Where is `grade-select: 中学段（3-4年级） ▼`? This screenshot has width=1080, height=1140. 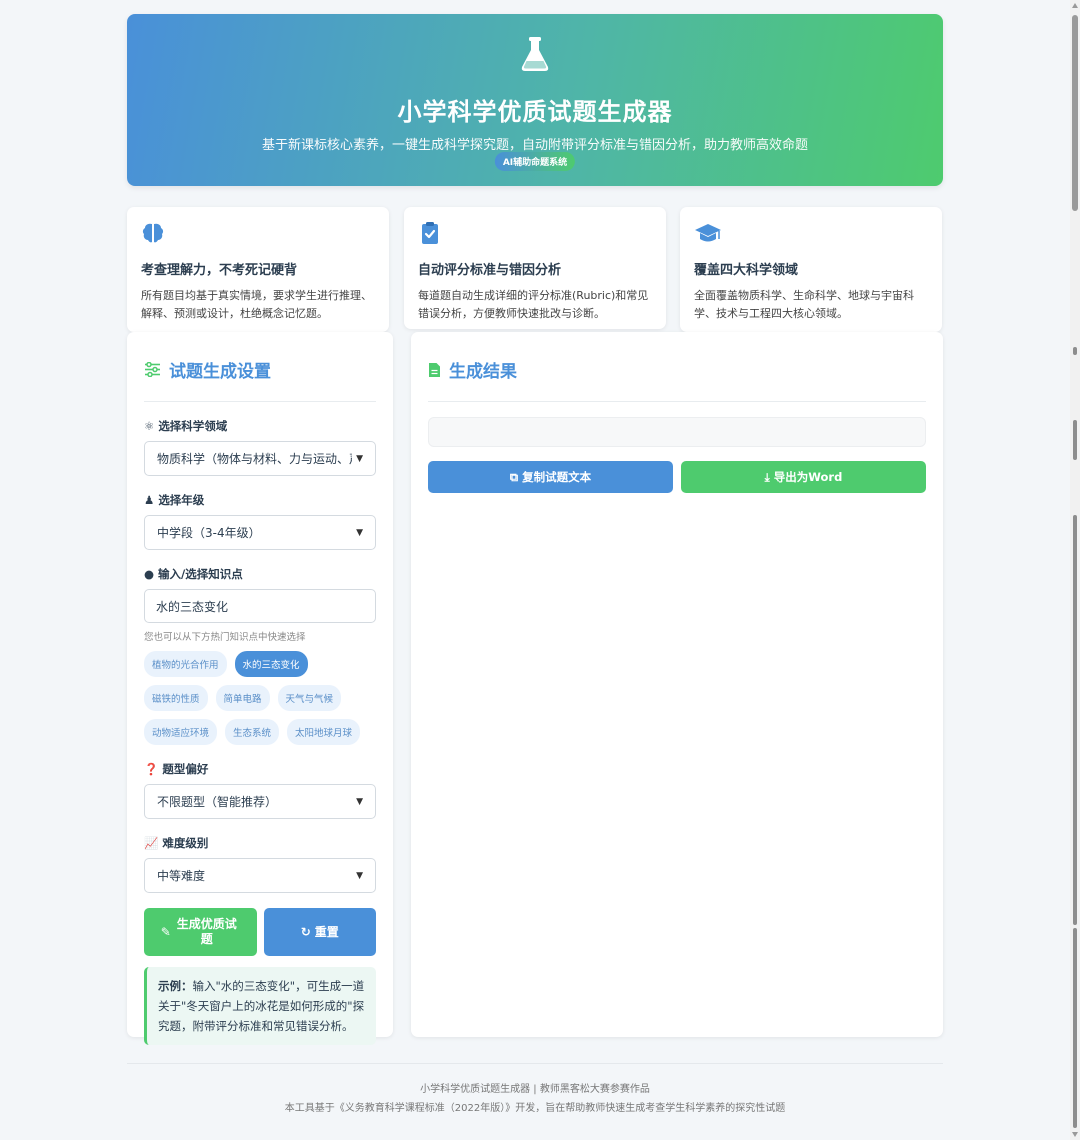
grade-select: 中学段（3-4年级） ▼ is located at coordinates (260, 532).